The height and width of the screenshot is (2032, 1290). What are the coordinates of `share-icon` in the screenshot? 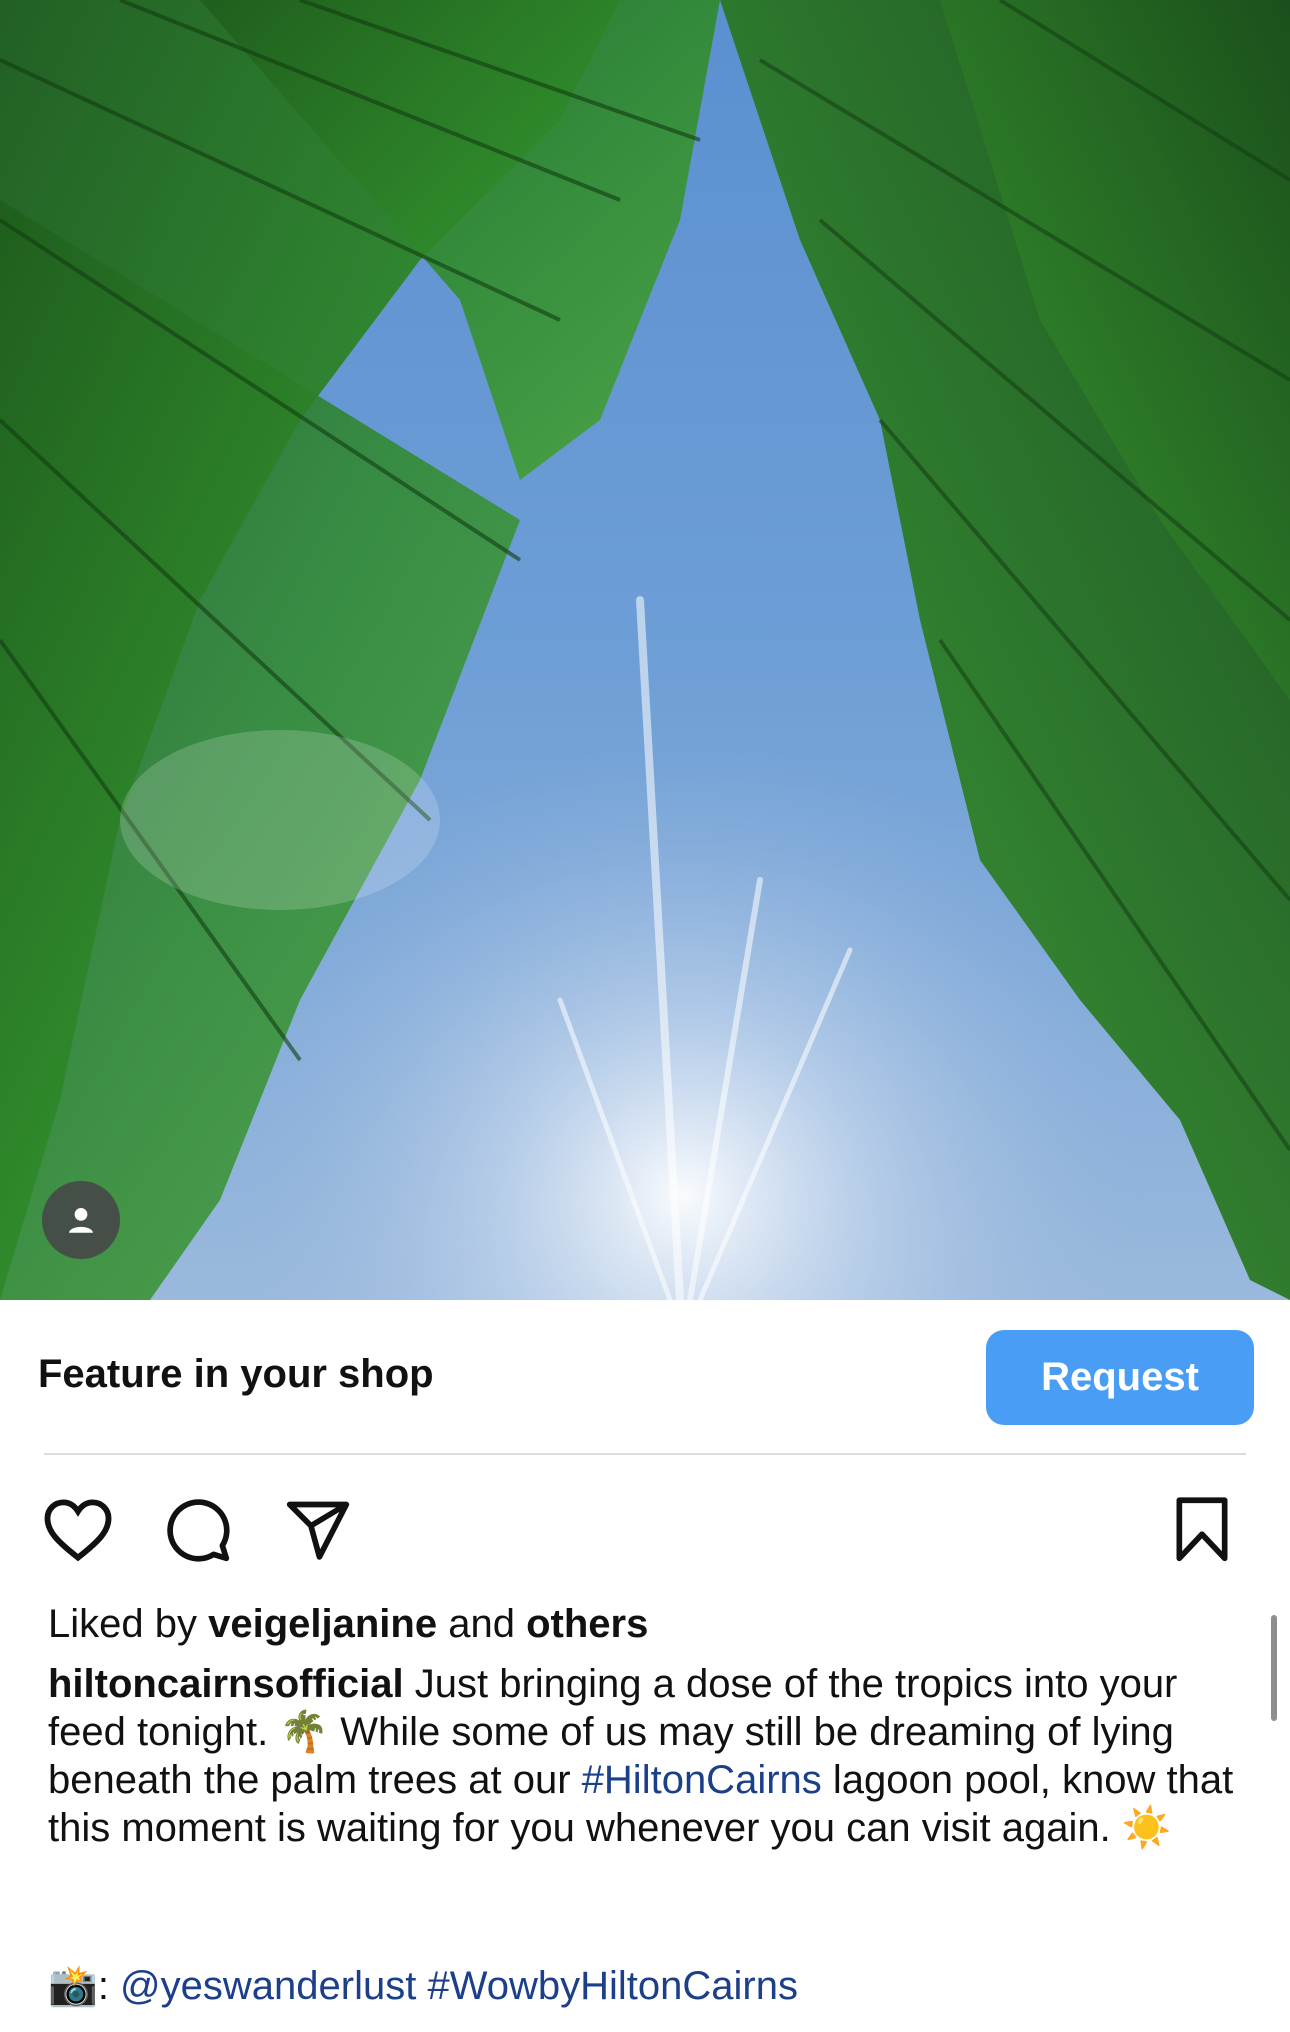 It's located at (318, 1530).